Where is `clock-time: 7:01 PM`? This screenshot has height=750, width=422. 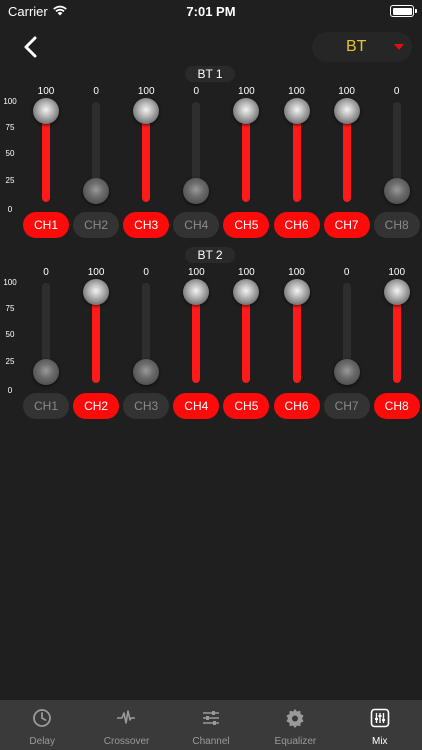
clock-time: 7:01 PM is located at coordinates (211, 11).